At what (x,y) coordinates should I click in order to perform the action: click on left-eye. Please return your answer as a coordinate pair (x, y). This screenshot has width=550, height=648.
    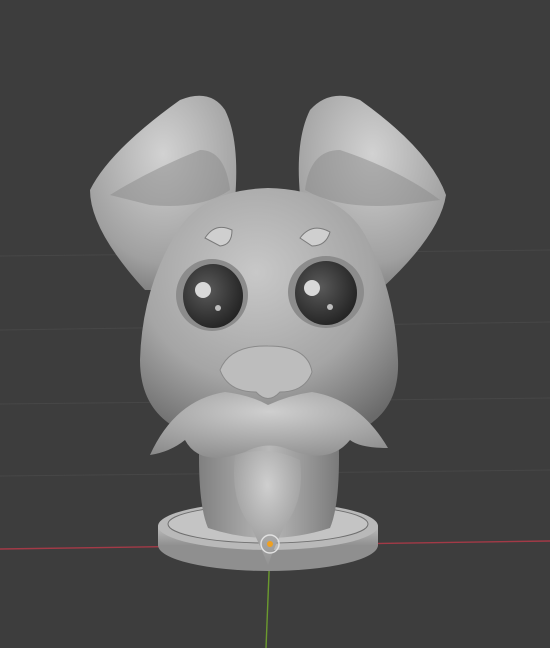
    Looking at the image, I should click on (212, 295).